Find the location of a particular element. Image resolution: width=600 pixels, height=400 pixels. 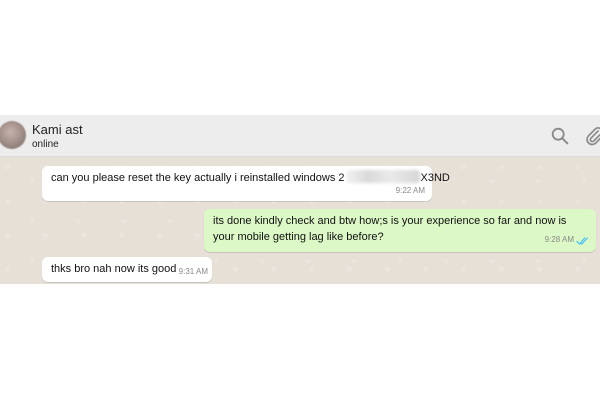

message-time: 9:31 AM is located at coordinates (193, 271).